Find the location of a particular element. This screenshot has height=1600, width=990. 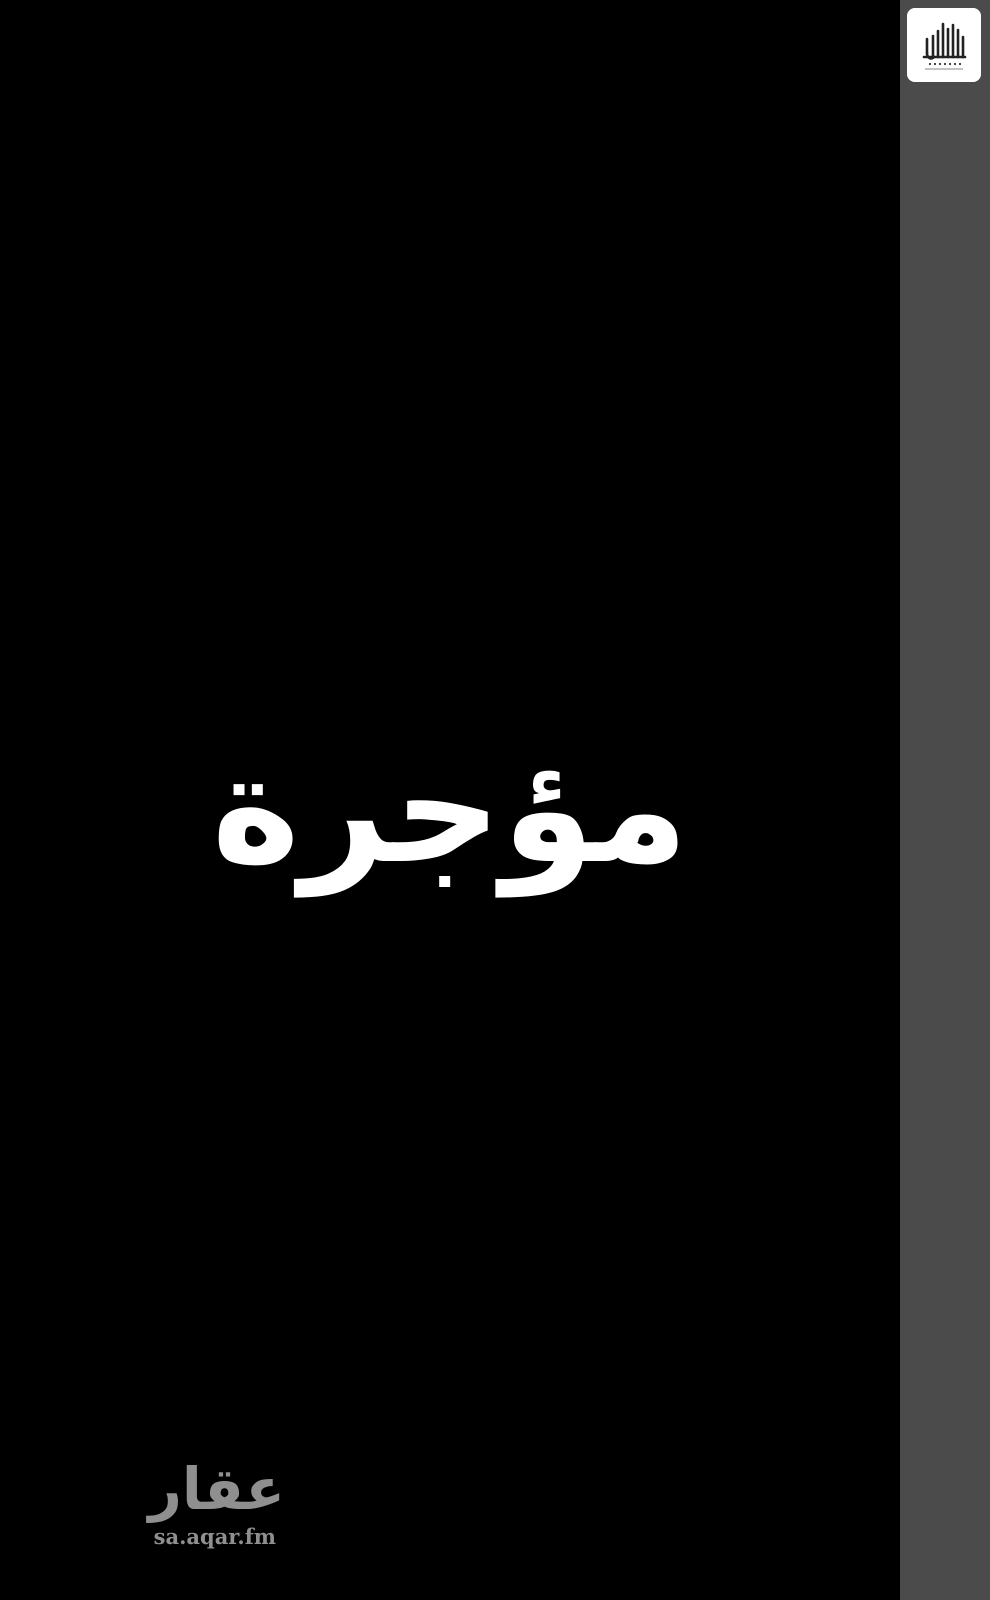

brand-logo is located at coordinates (944, 45).